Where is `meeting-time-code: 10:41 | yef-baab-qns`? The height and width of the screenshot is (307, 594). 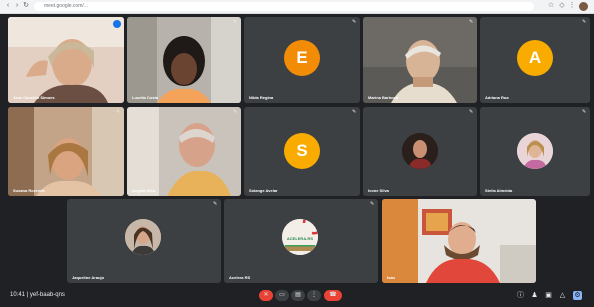
meeting-time-code: 10:41 | yef-baab-qns is located at coordinates (37, 295).